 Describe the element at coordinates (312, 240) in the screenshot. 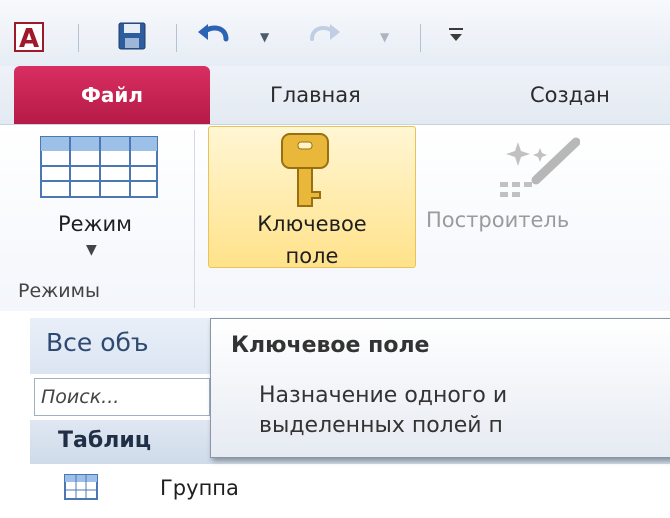

I see `primary-key-label: Ключевое поле` at that location.